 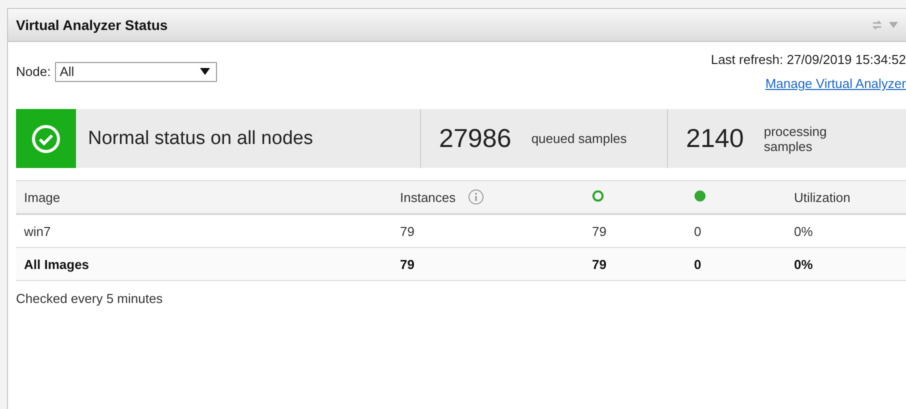 What do you see at coordinates (57, 264) in the screenshot?
I see `table-cell: All Images` at bounding box center [57, 264].